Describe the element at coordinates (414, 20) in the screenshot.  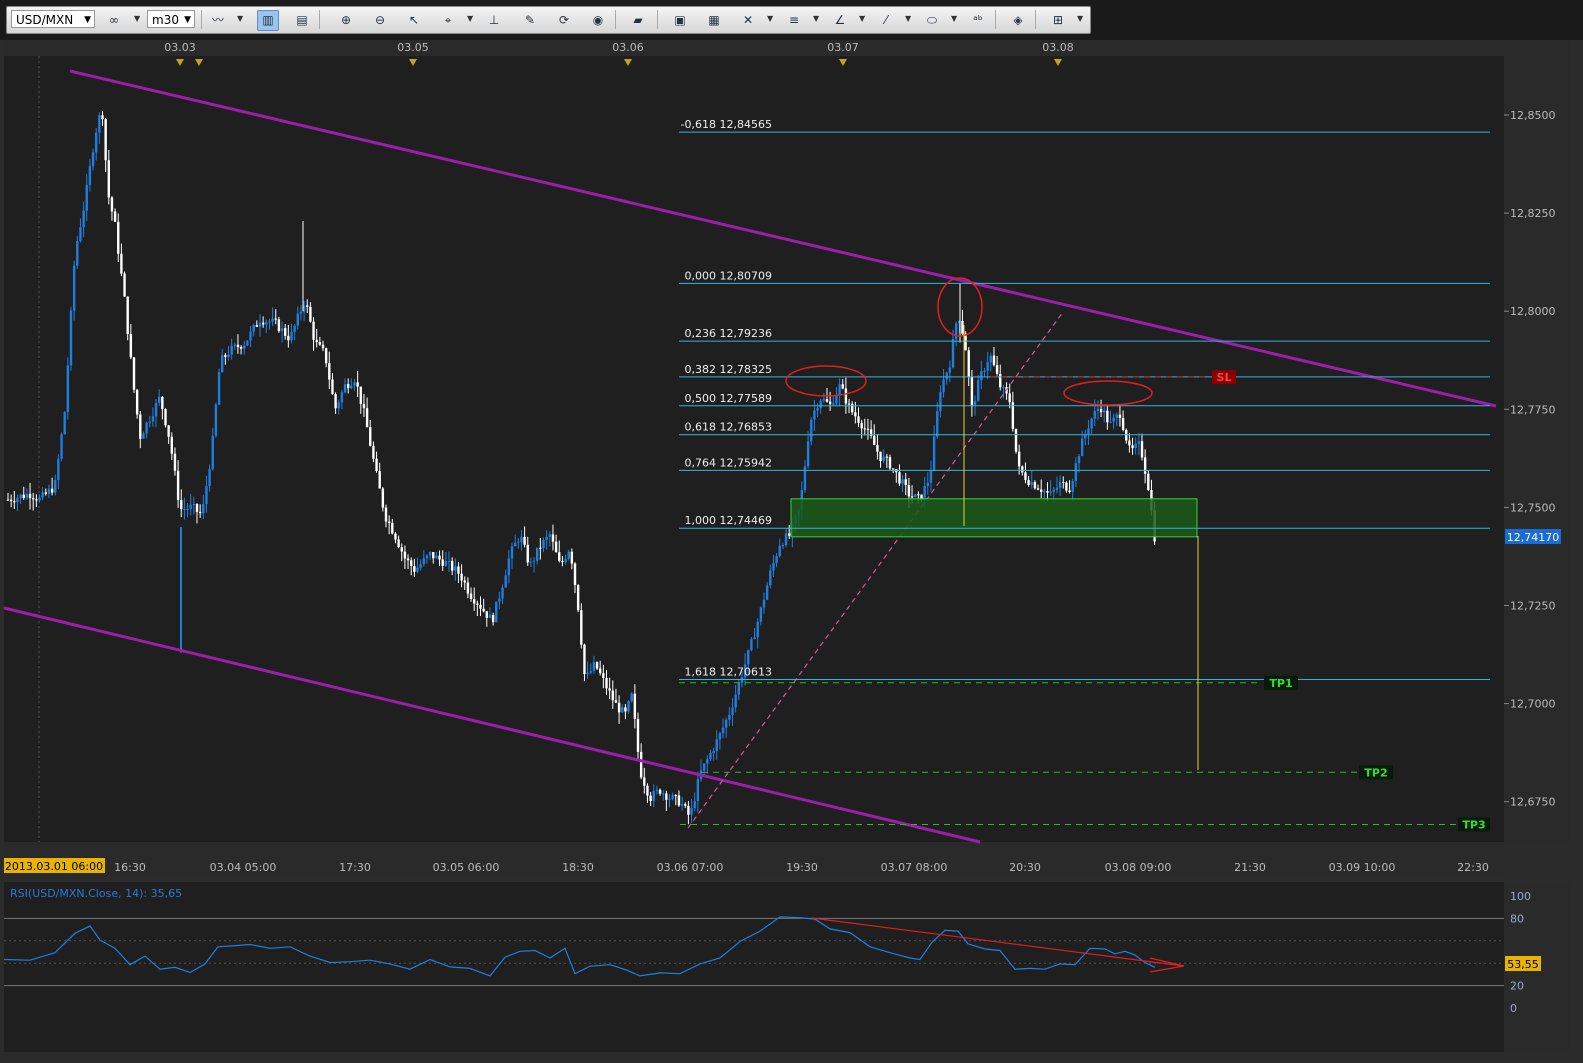
I see `cursor-icon: ↖` at that location.